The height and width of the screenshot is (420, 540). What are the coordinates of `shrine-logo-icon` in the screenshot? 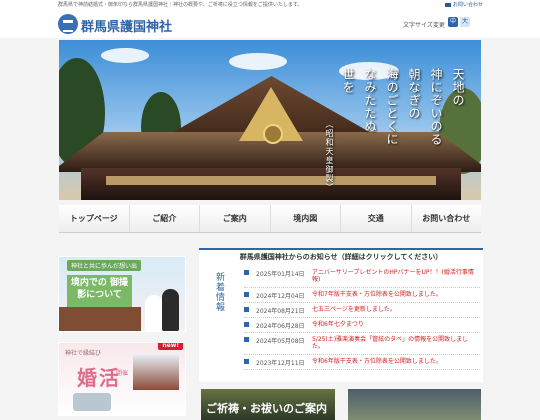 It's located at (68, 24).